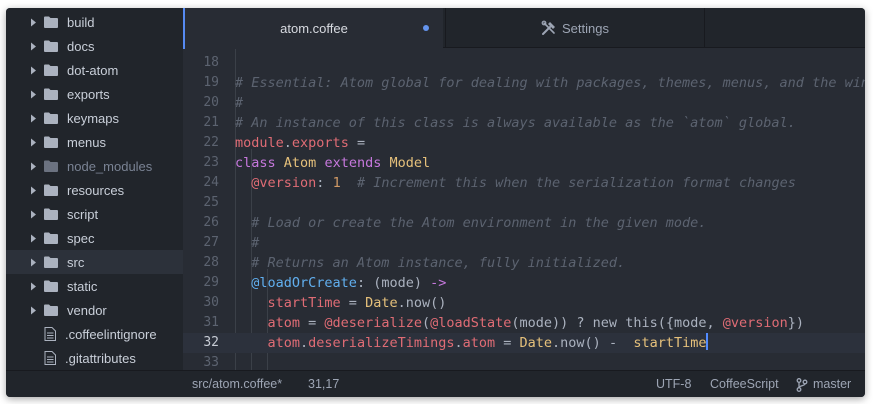  Describe the element at coordinates (201, 103) in the screenshot. I see `line-number: 20` at that location.